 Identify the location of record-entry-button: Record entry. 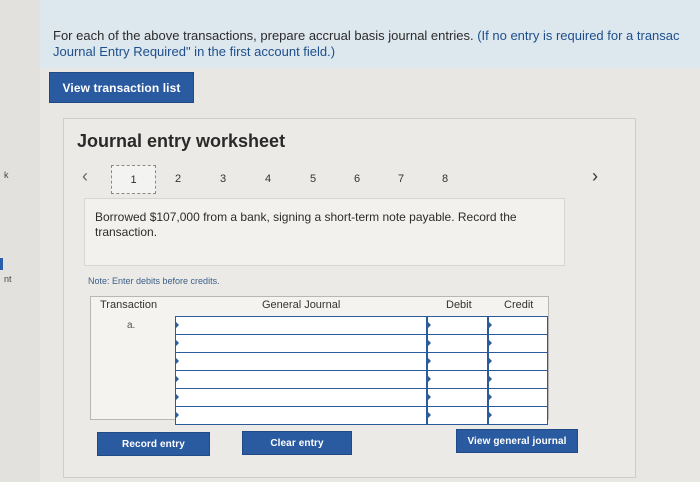
(153, 444).